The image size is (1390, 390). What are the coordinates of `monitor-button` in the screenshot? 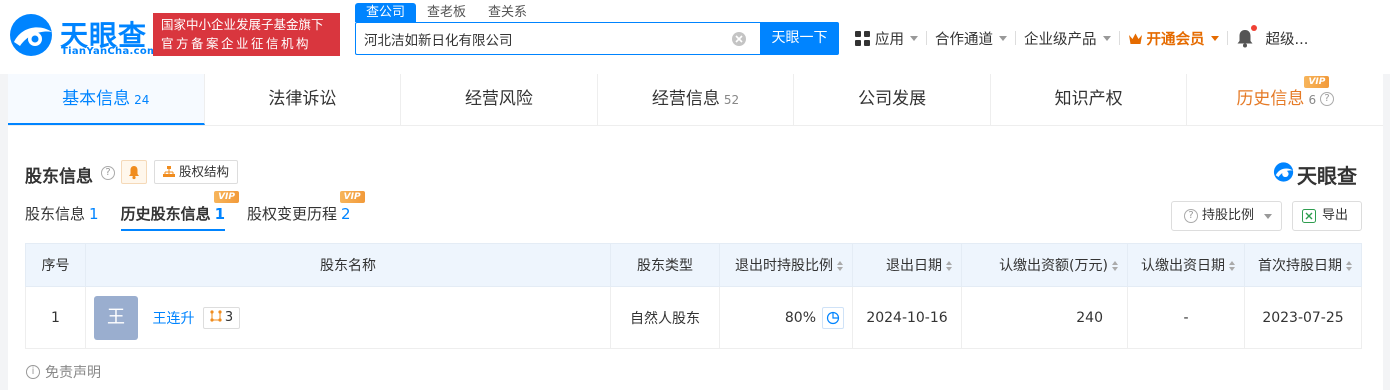 It's located at (134, 172).